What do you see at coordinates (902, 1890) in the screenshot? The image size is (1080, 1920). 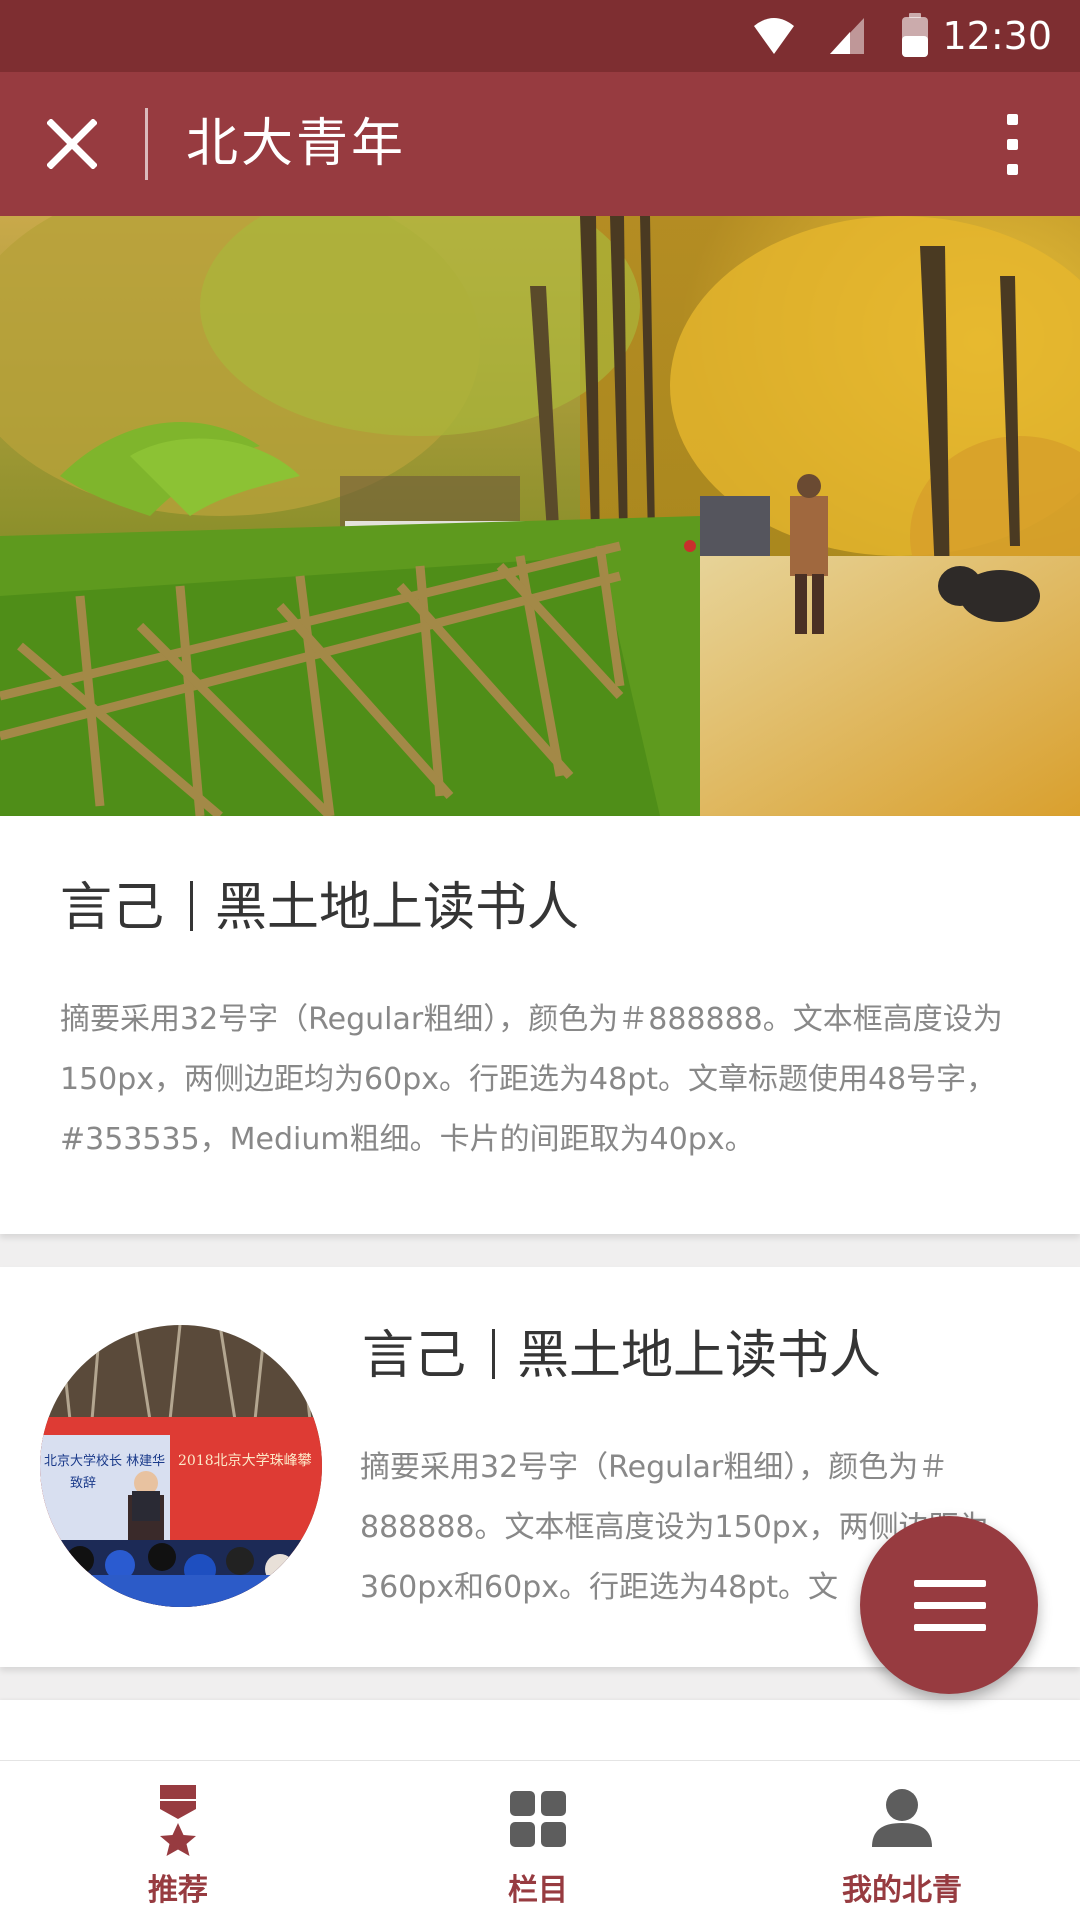 I see `nav-label-my-profile: 我的北青` at bounding box center [902, 1890].